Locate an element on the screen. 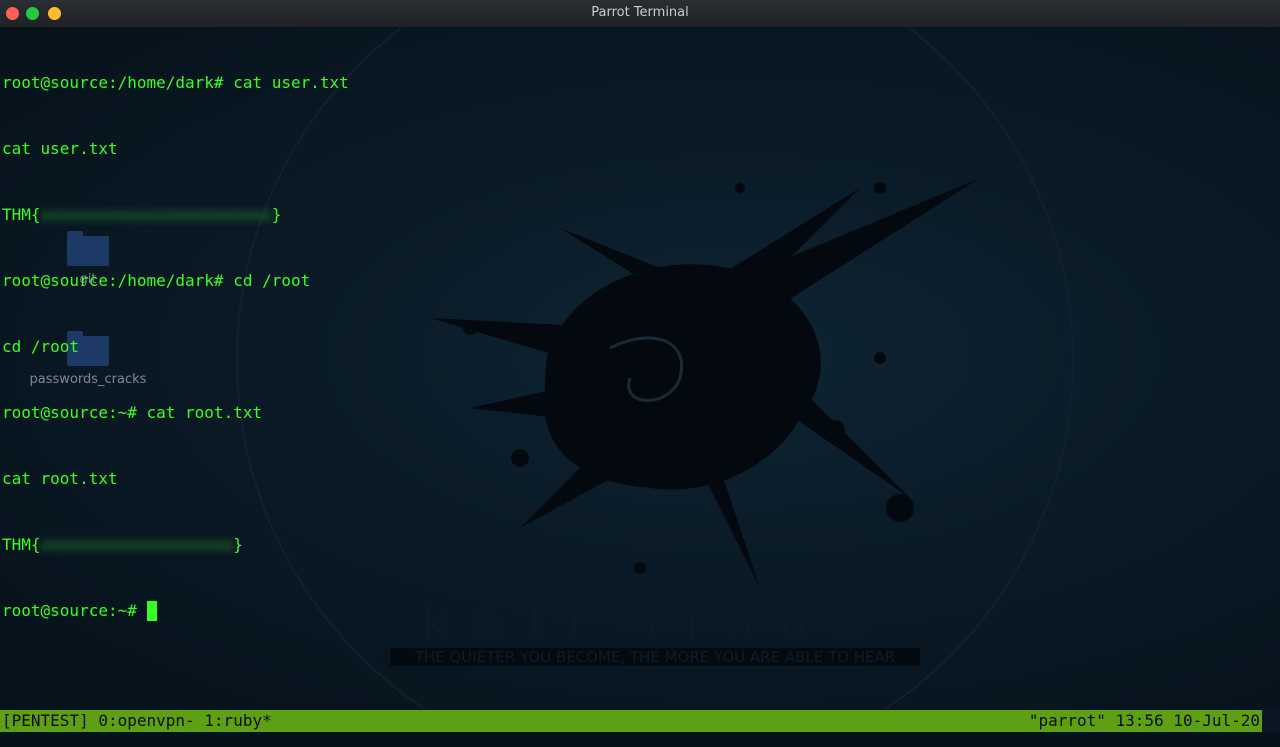  window-bottom-edge is located at coordinates (640, 739).